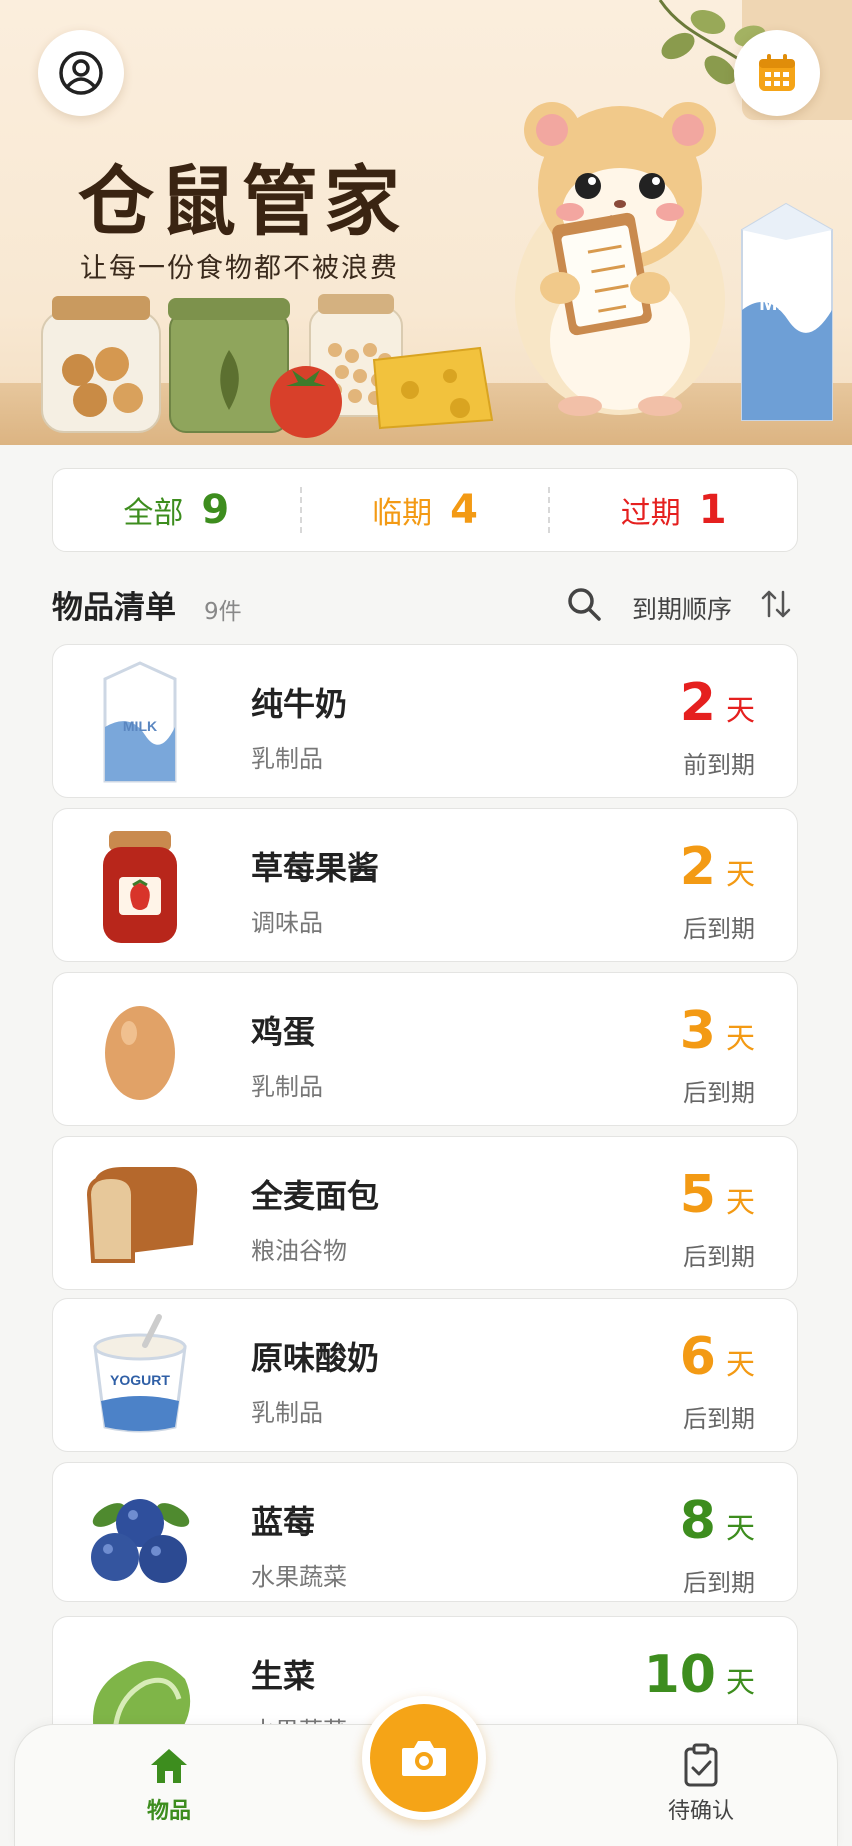  What do you see at coordinates (287, 923) in the screenshot?
I see `item-category: 调味品` at bounding box center [287, 923].